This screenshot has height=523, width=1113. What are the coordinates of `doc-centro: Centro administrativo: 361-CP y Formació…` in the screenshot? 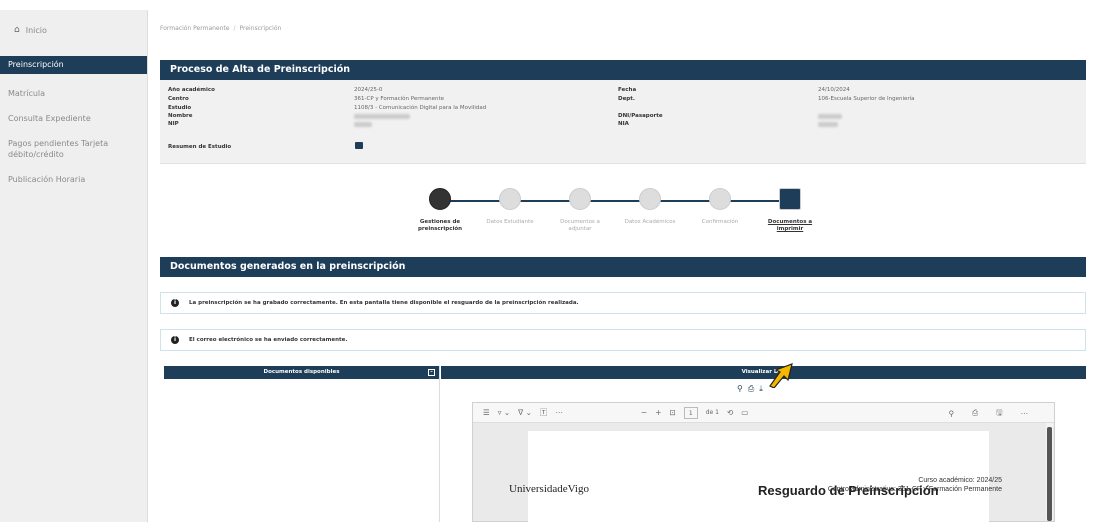 It's located at (914, 489).